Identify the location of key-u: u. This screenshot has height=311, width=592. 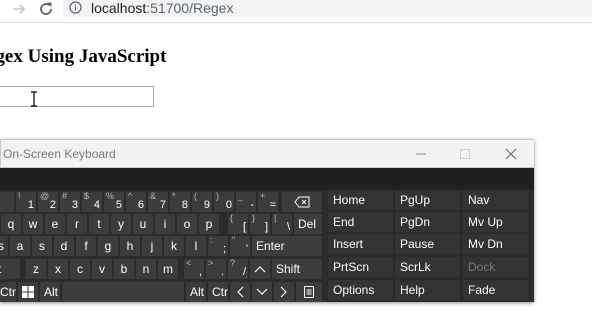
(143, 224).